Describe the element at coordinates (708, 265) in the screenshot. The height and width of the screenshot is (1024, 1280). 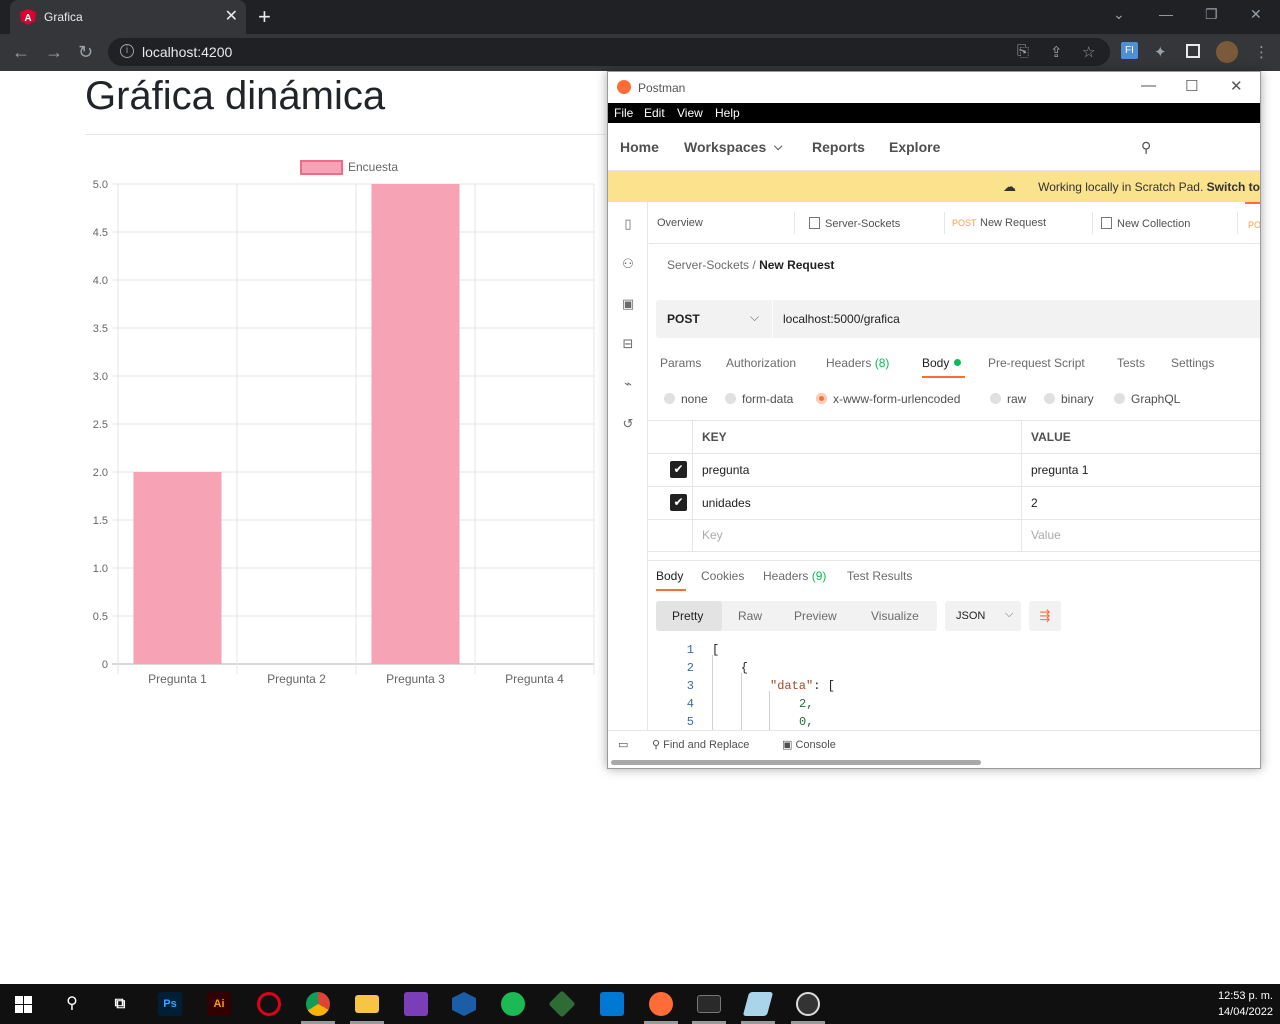
I see `breadcrumb-collection: Server-Sockets` at that location.